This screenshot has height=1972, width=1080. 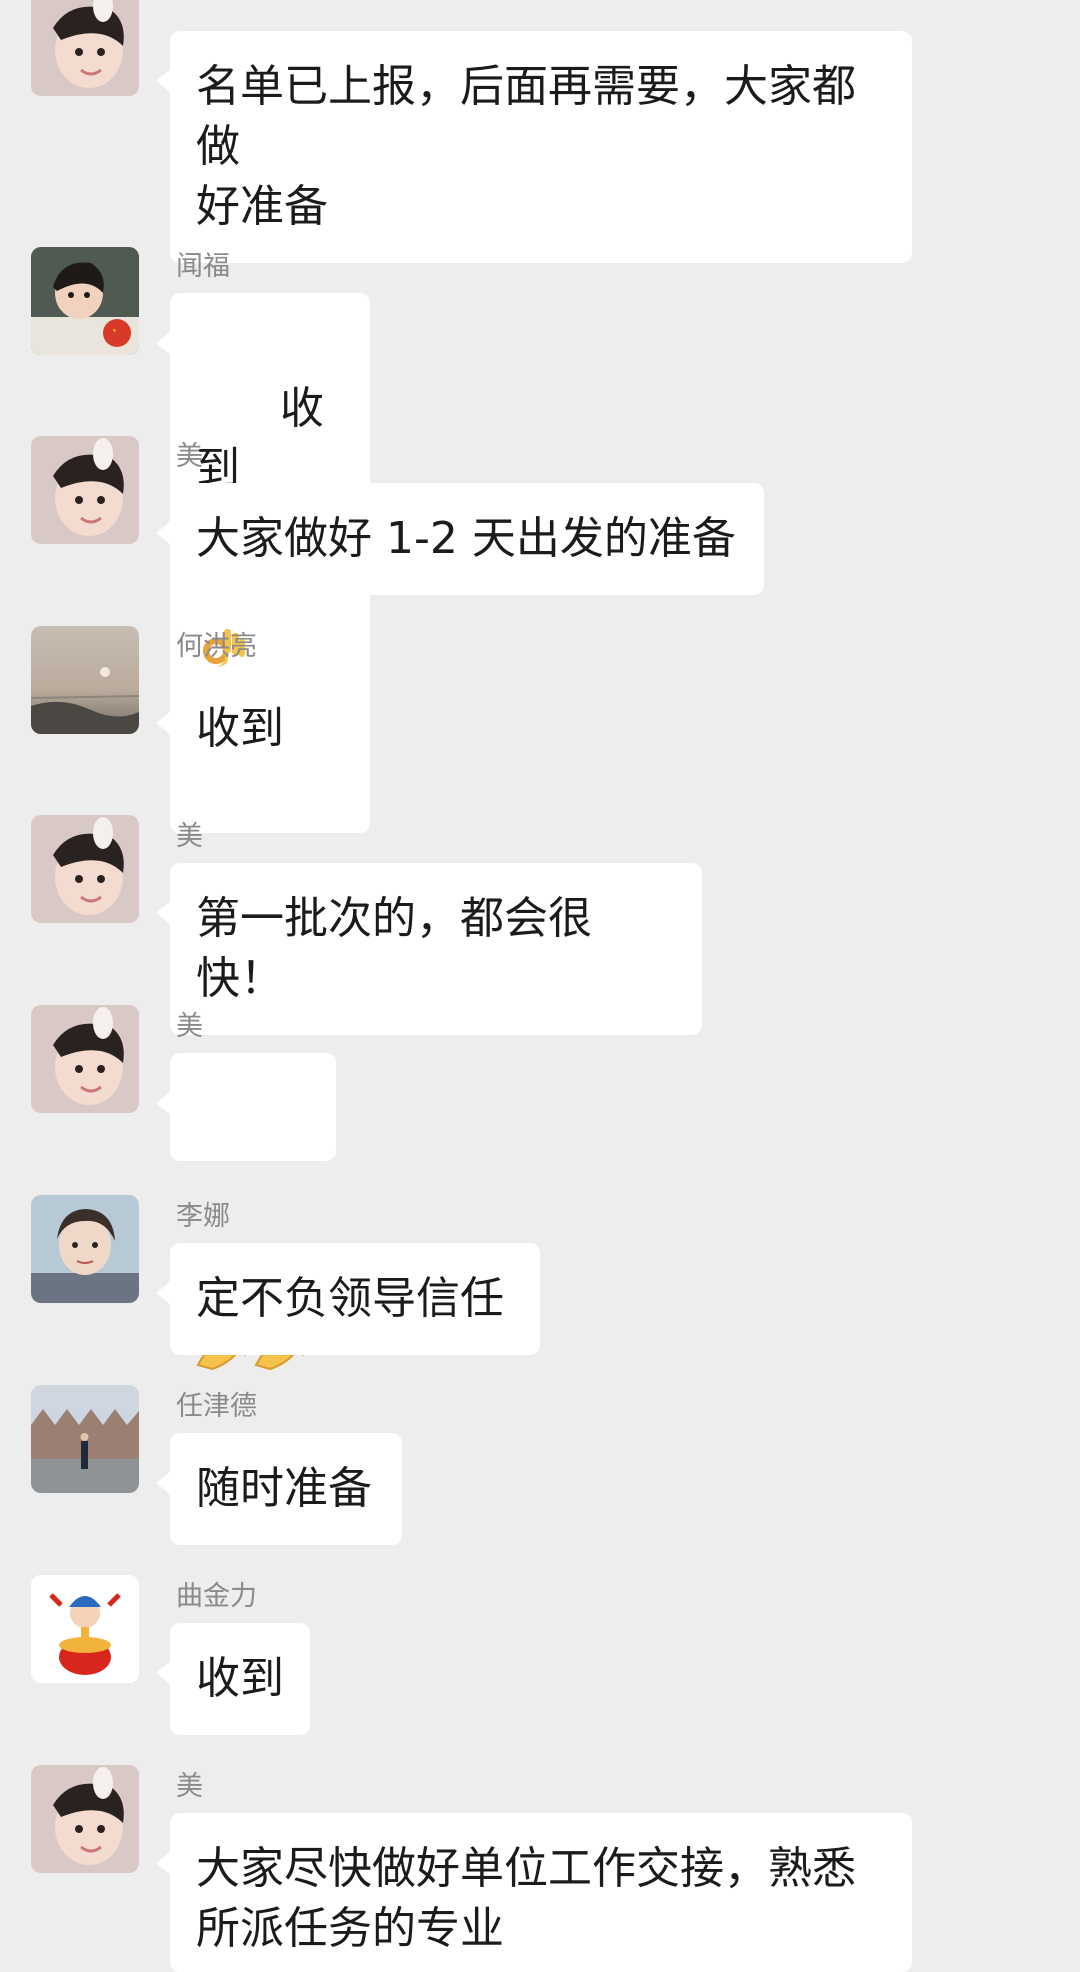 What do you see at coordinates (460, 539) in the screenshot?
I see `message-bubble: 大家做好 1-2 天出发的准备` at bounding box center [460, 539].